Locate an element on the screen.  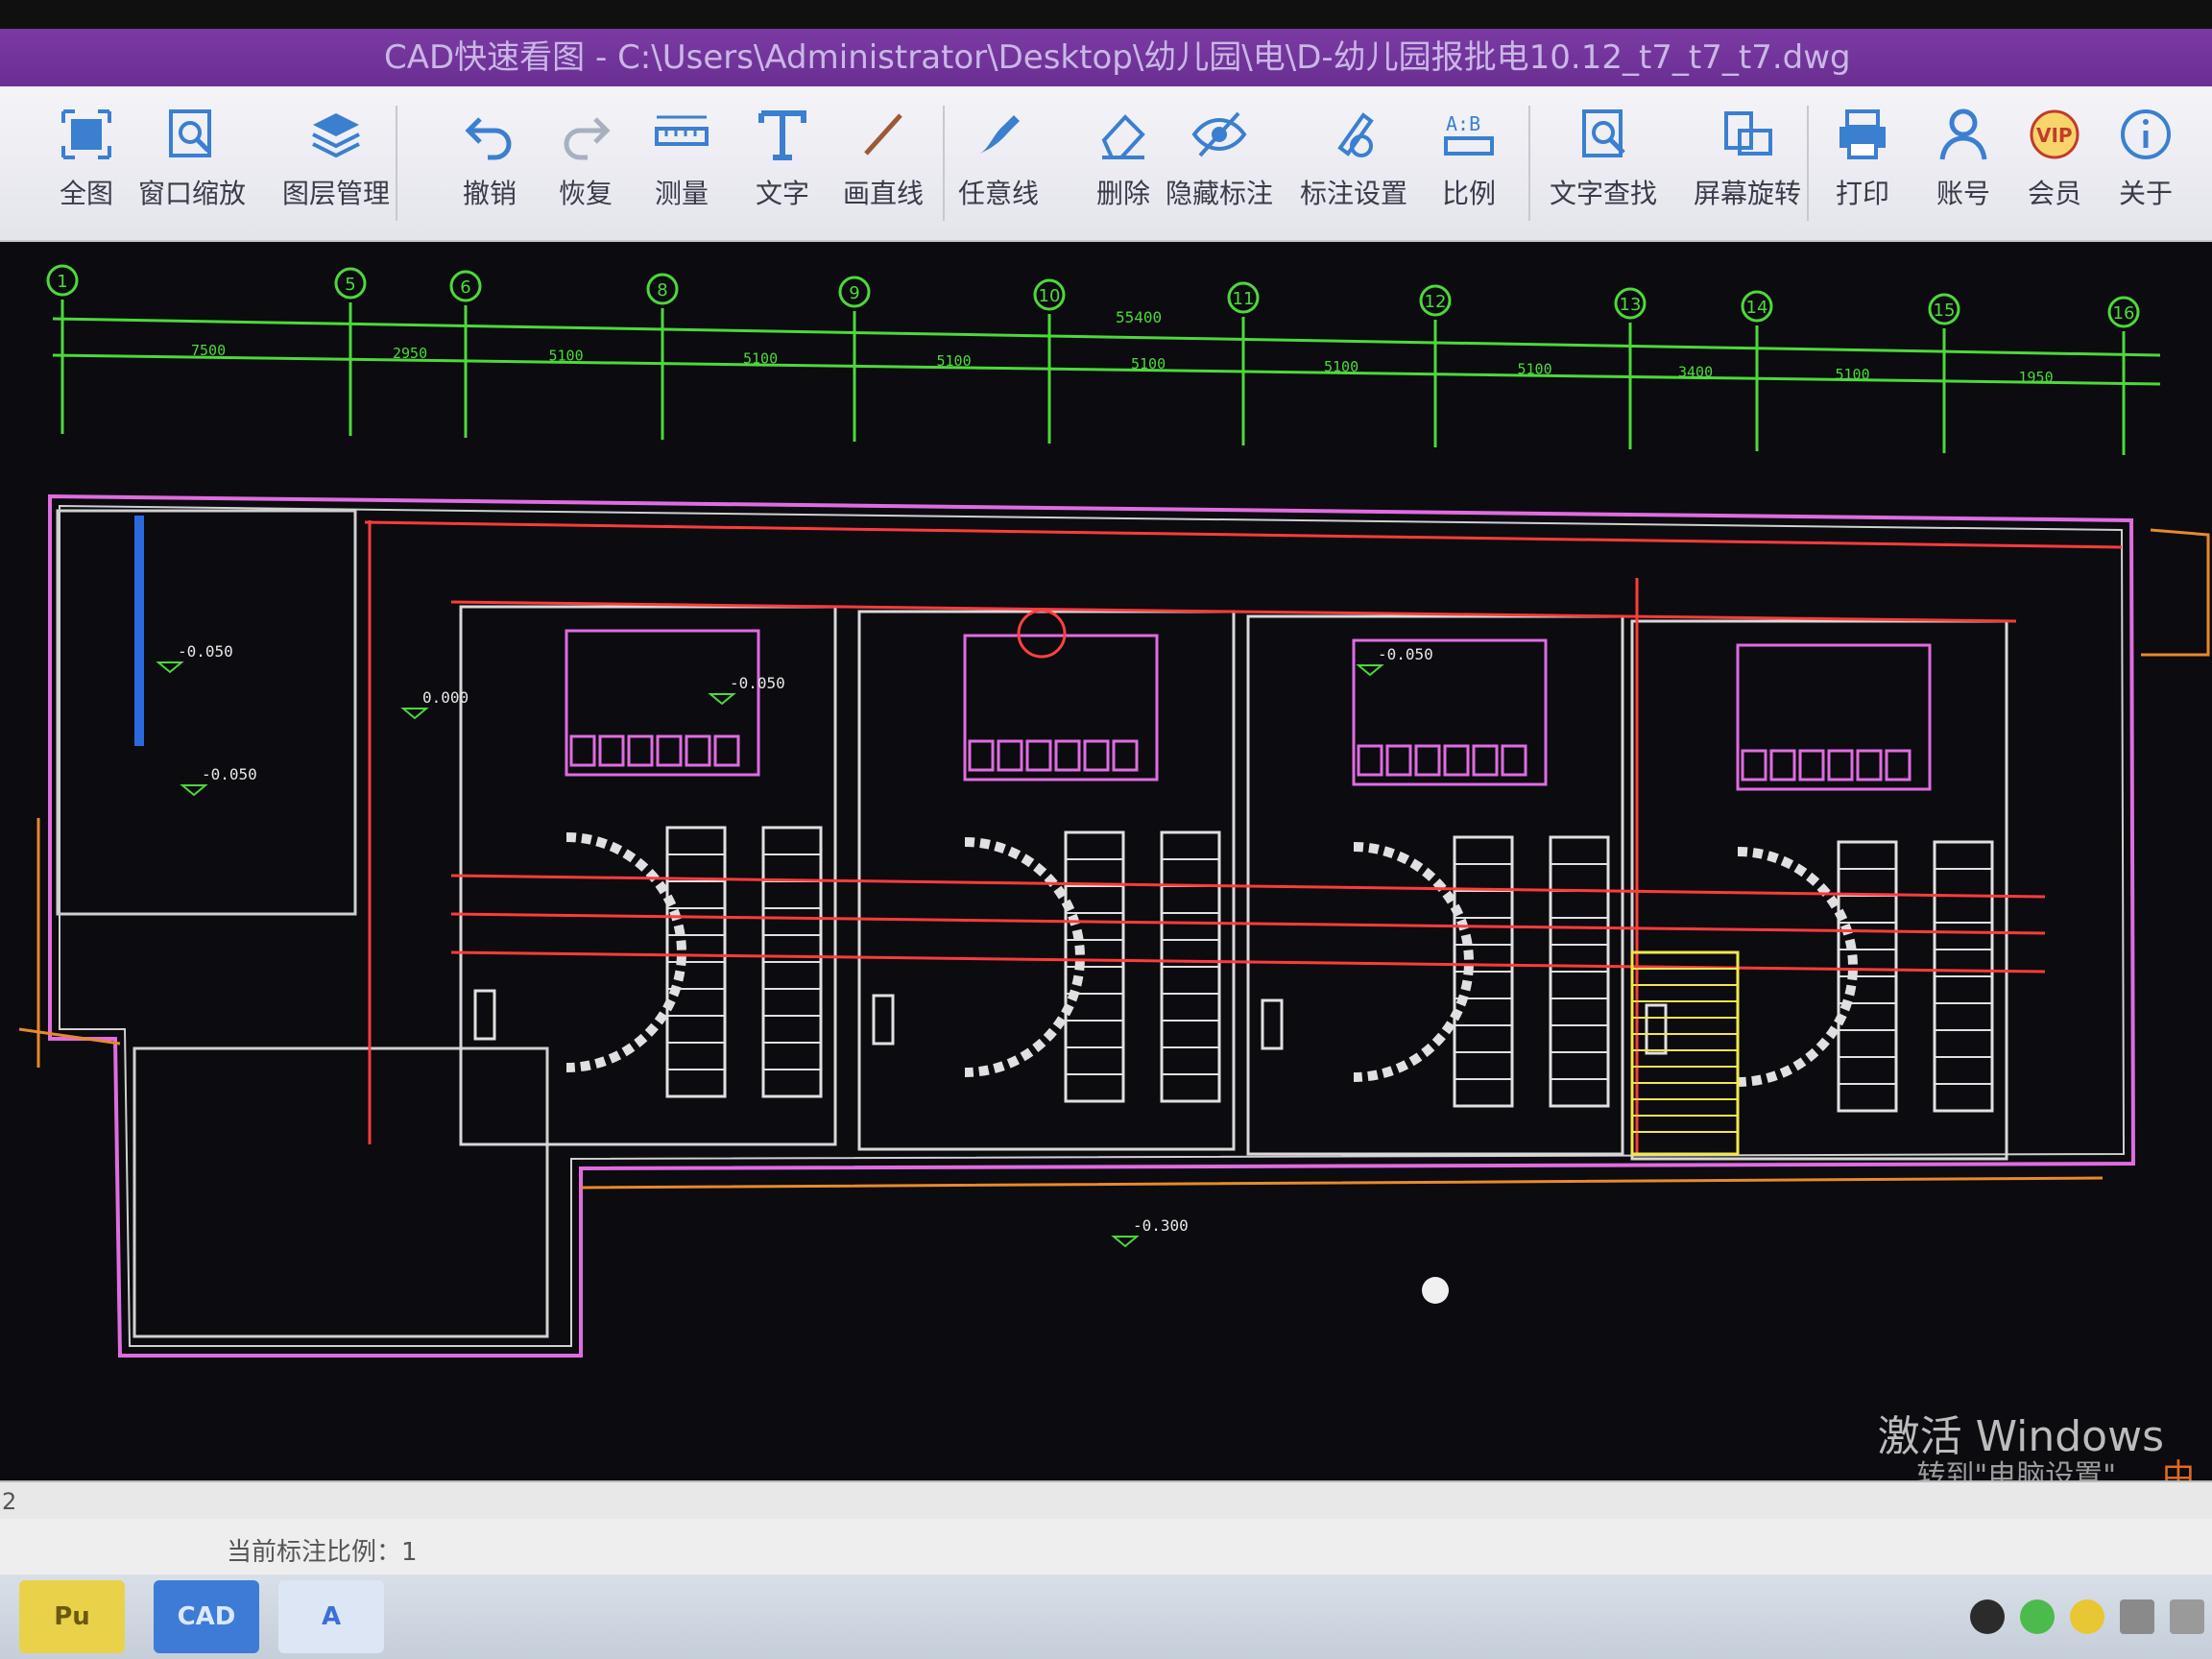
axis-label: 11 is located at coordinates (1244, 299).